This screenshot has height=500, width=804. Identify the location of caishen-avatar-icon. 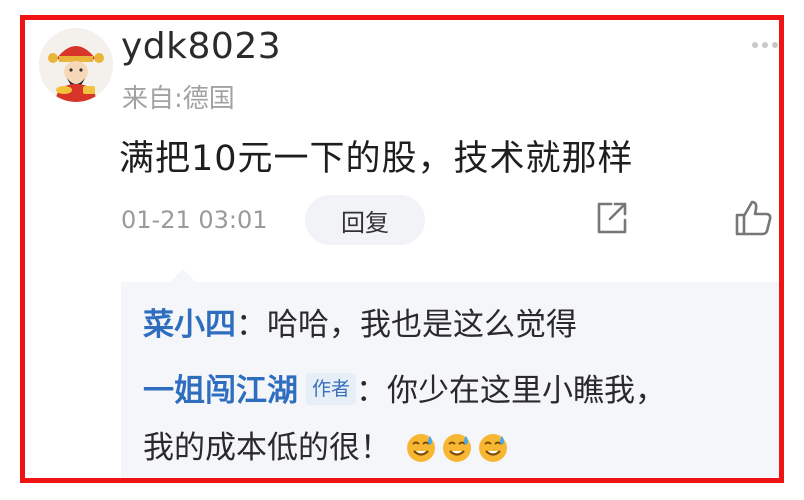
(76, 65).